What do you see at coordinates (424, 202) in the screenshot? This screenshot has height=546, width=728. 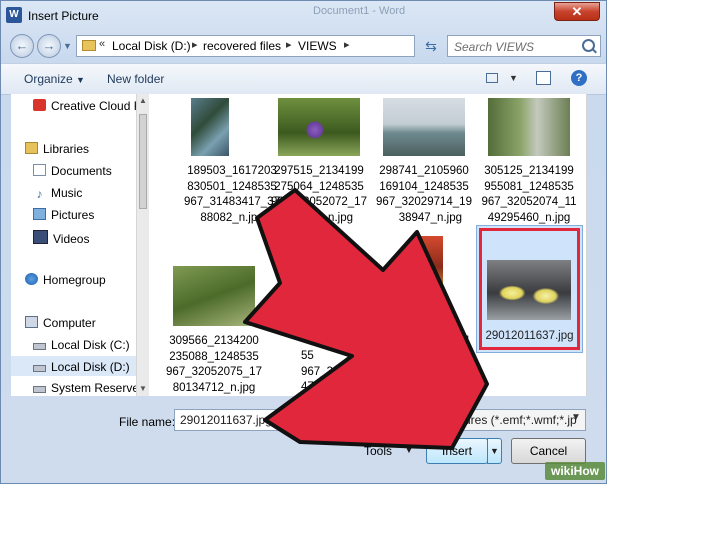 I see `file-name-line: 967_32029714_19` at bounding box center [424, 202].